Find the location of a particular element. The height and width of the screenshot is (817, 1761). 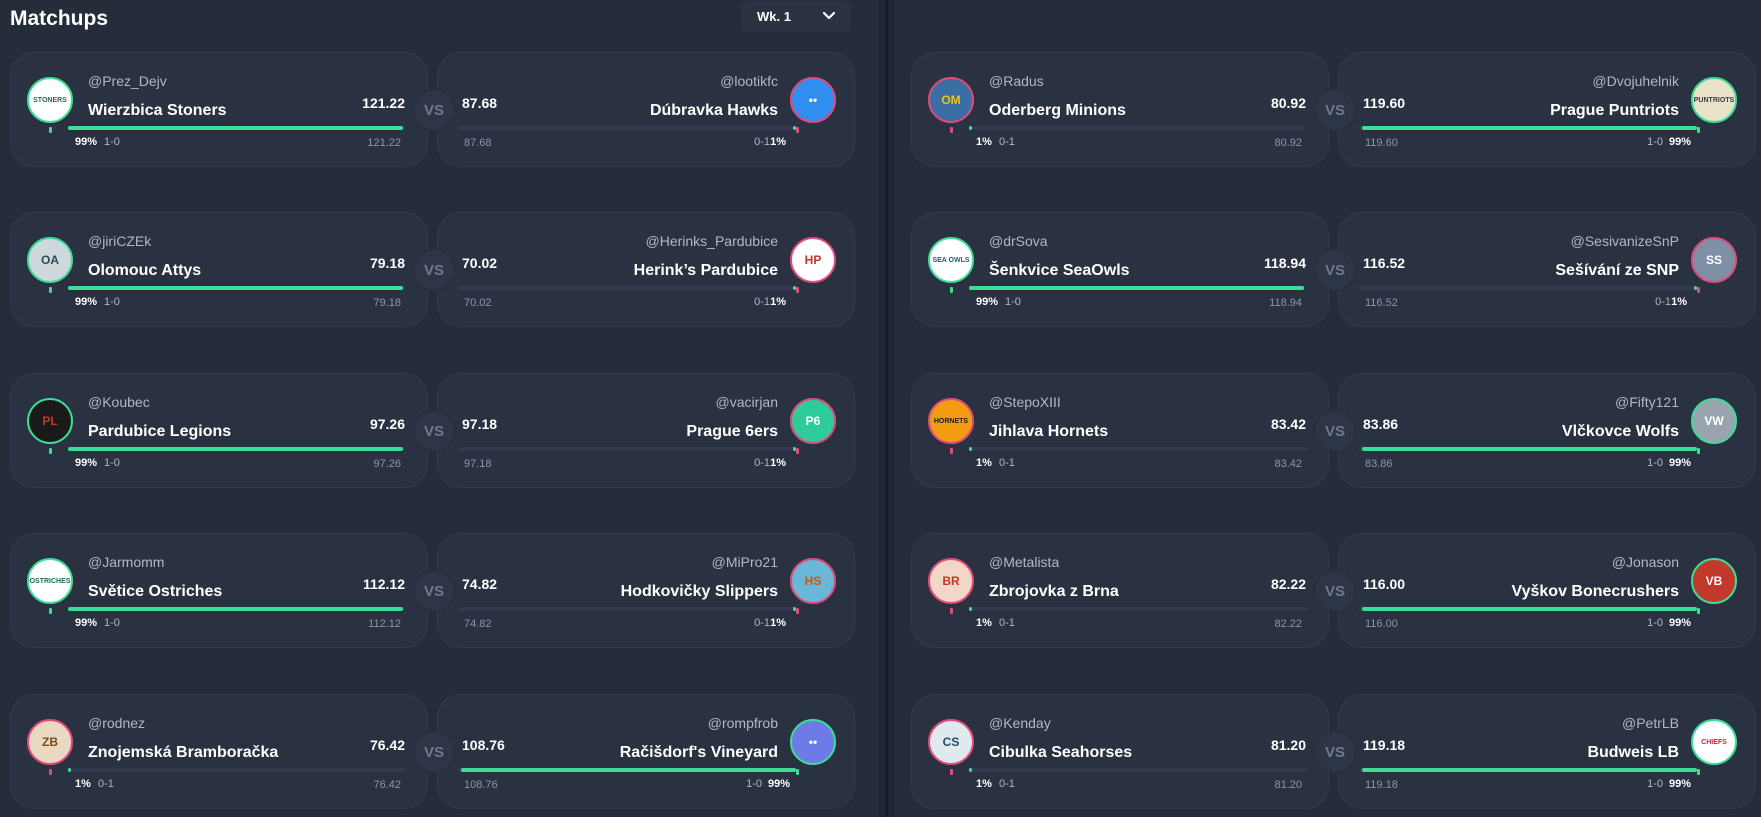

team-name: Sešívání ze SNP is located at coordinates (1617, 271).